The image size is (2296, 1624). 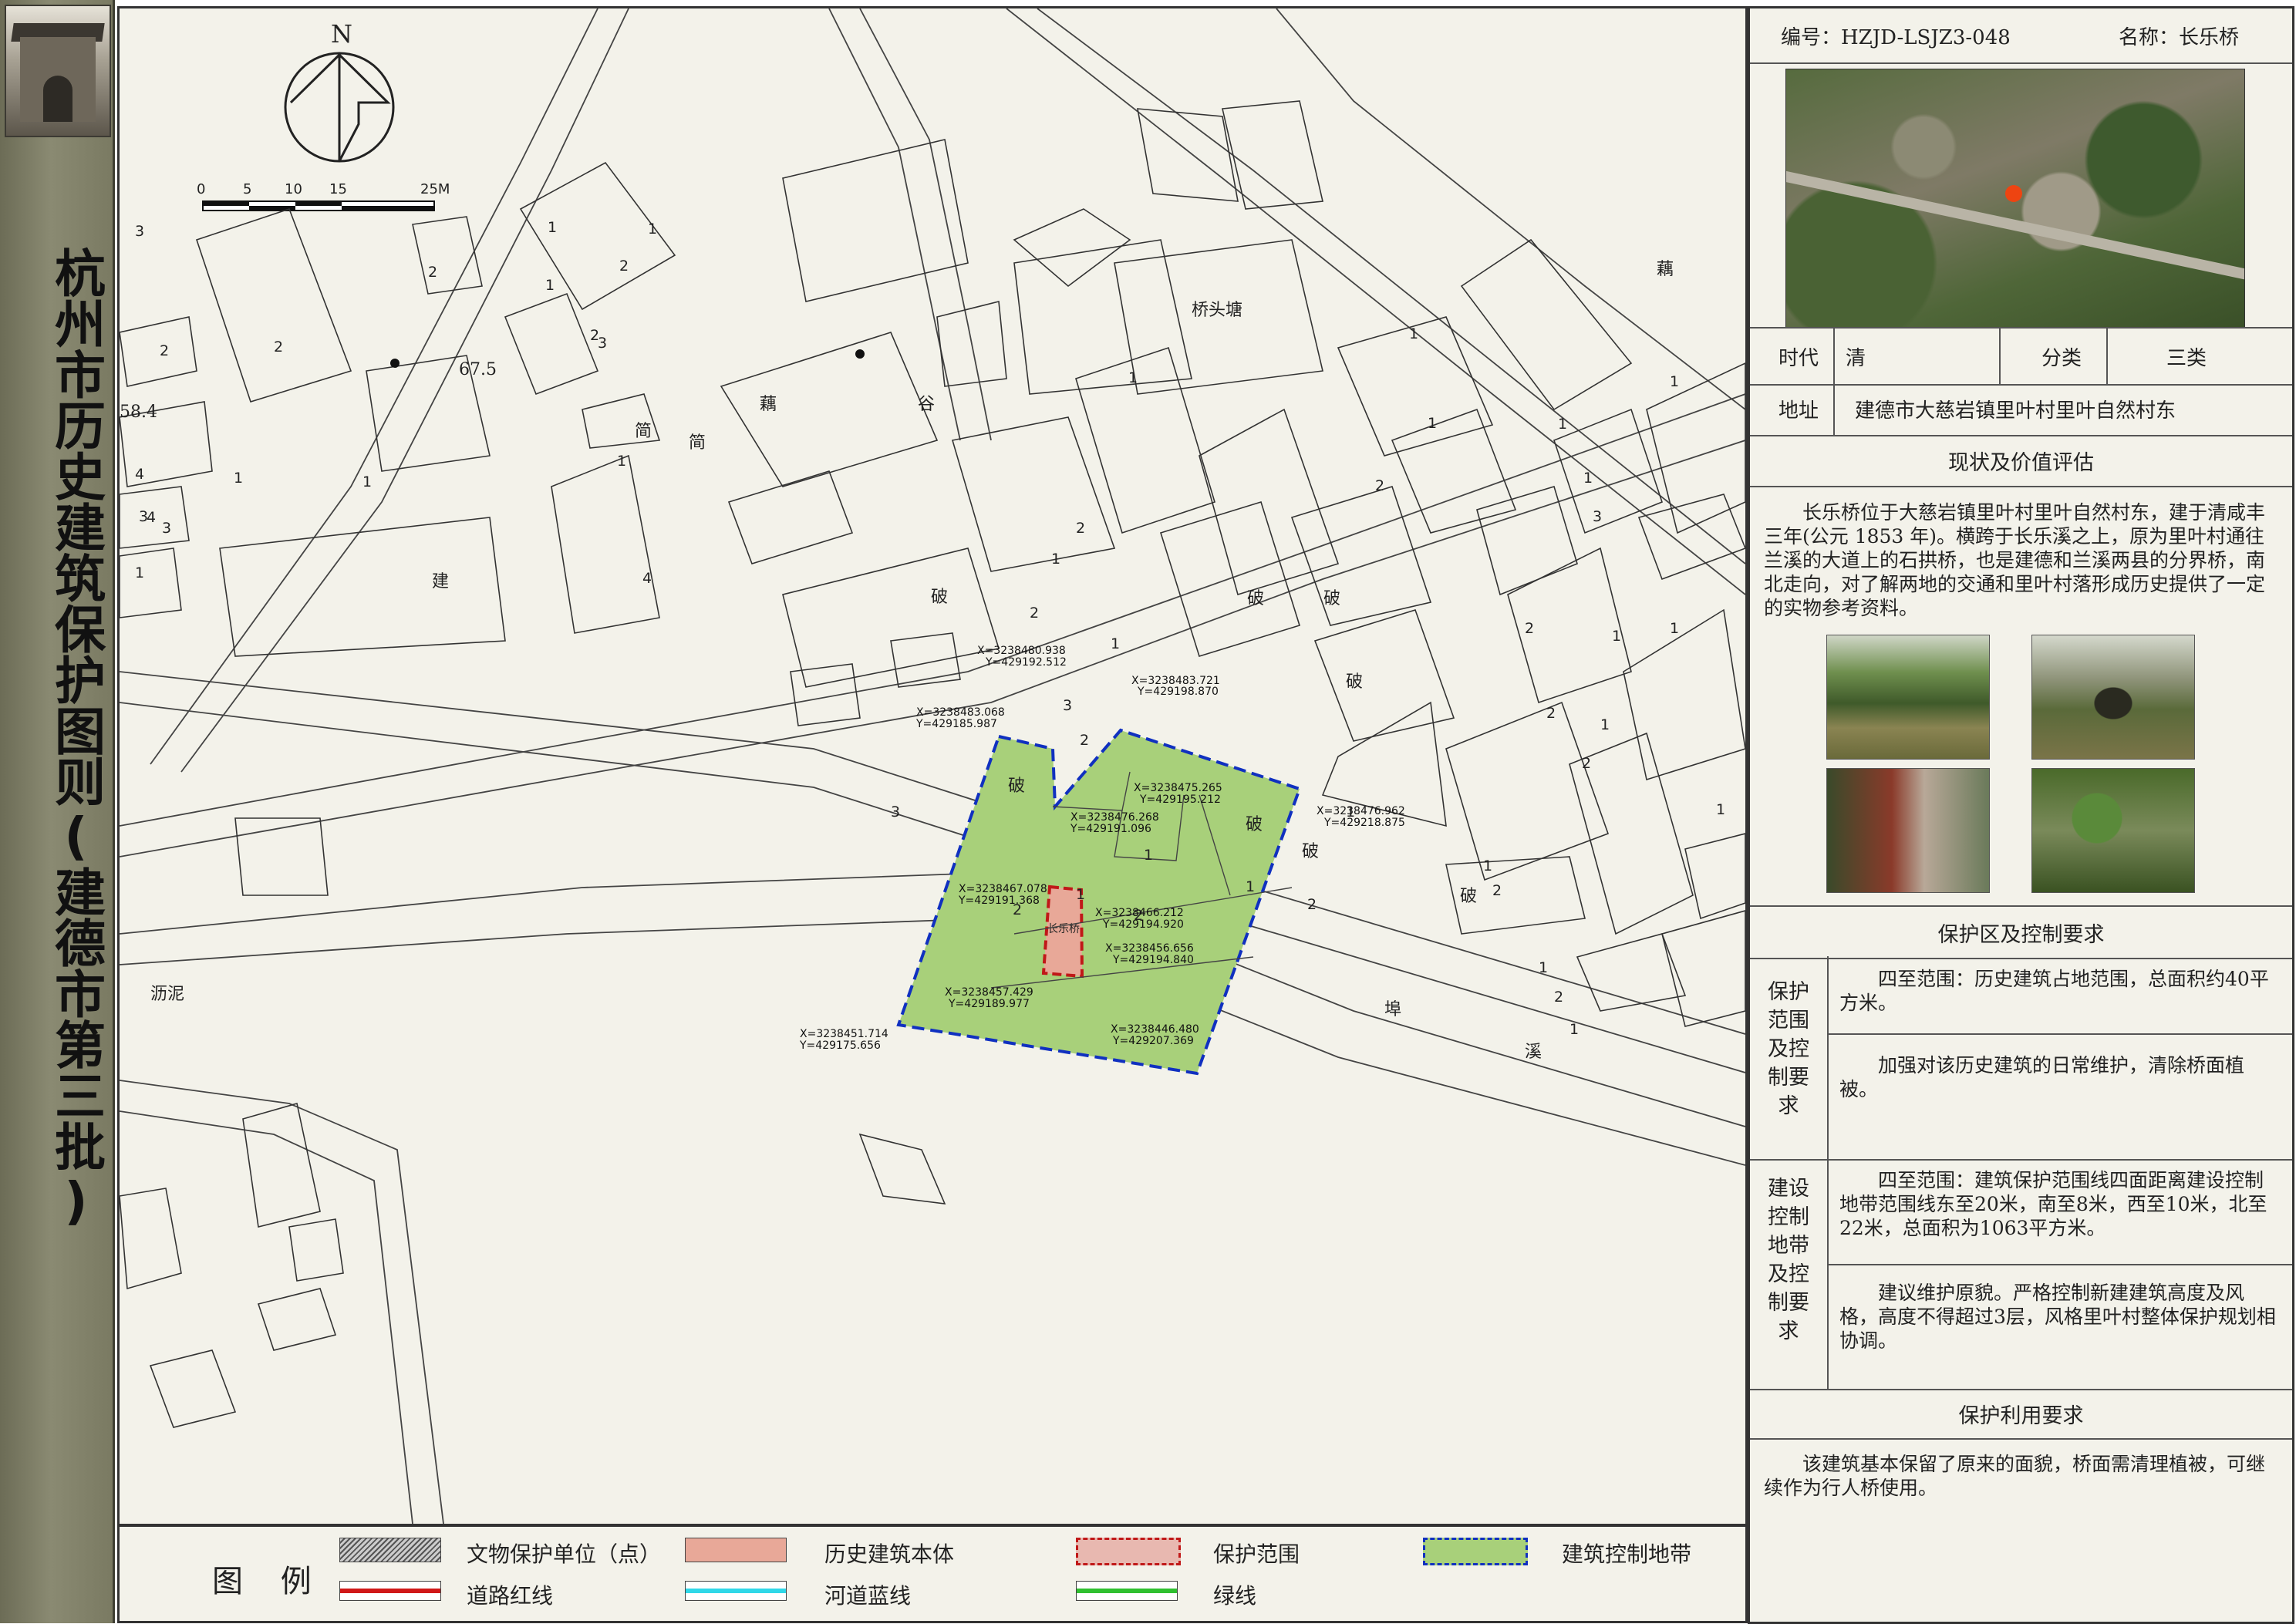 What do you see at coordinates (341, 34) in the screenshot?
I see `north-label: N` at bounding box center [341, 34].